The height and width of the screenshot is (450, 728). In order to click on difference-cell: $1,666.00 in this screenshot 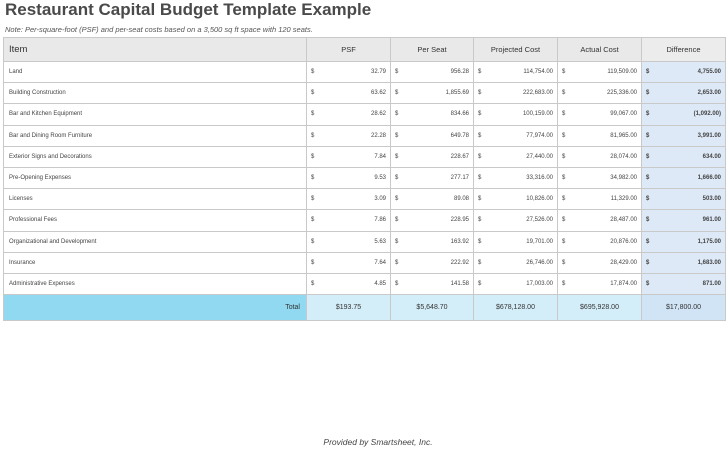, I will do `click(683, 178)`.